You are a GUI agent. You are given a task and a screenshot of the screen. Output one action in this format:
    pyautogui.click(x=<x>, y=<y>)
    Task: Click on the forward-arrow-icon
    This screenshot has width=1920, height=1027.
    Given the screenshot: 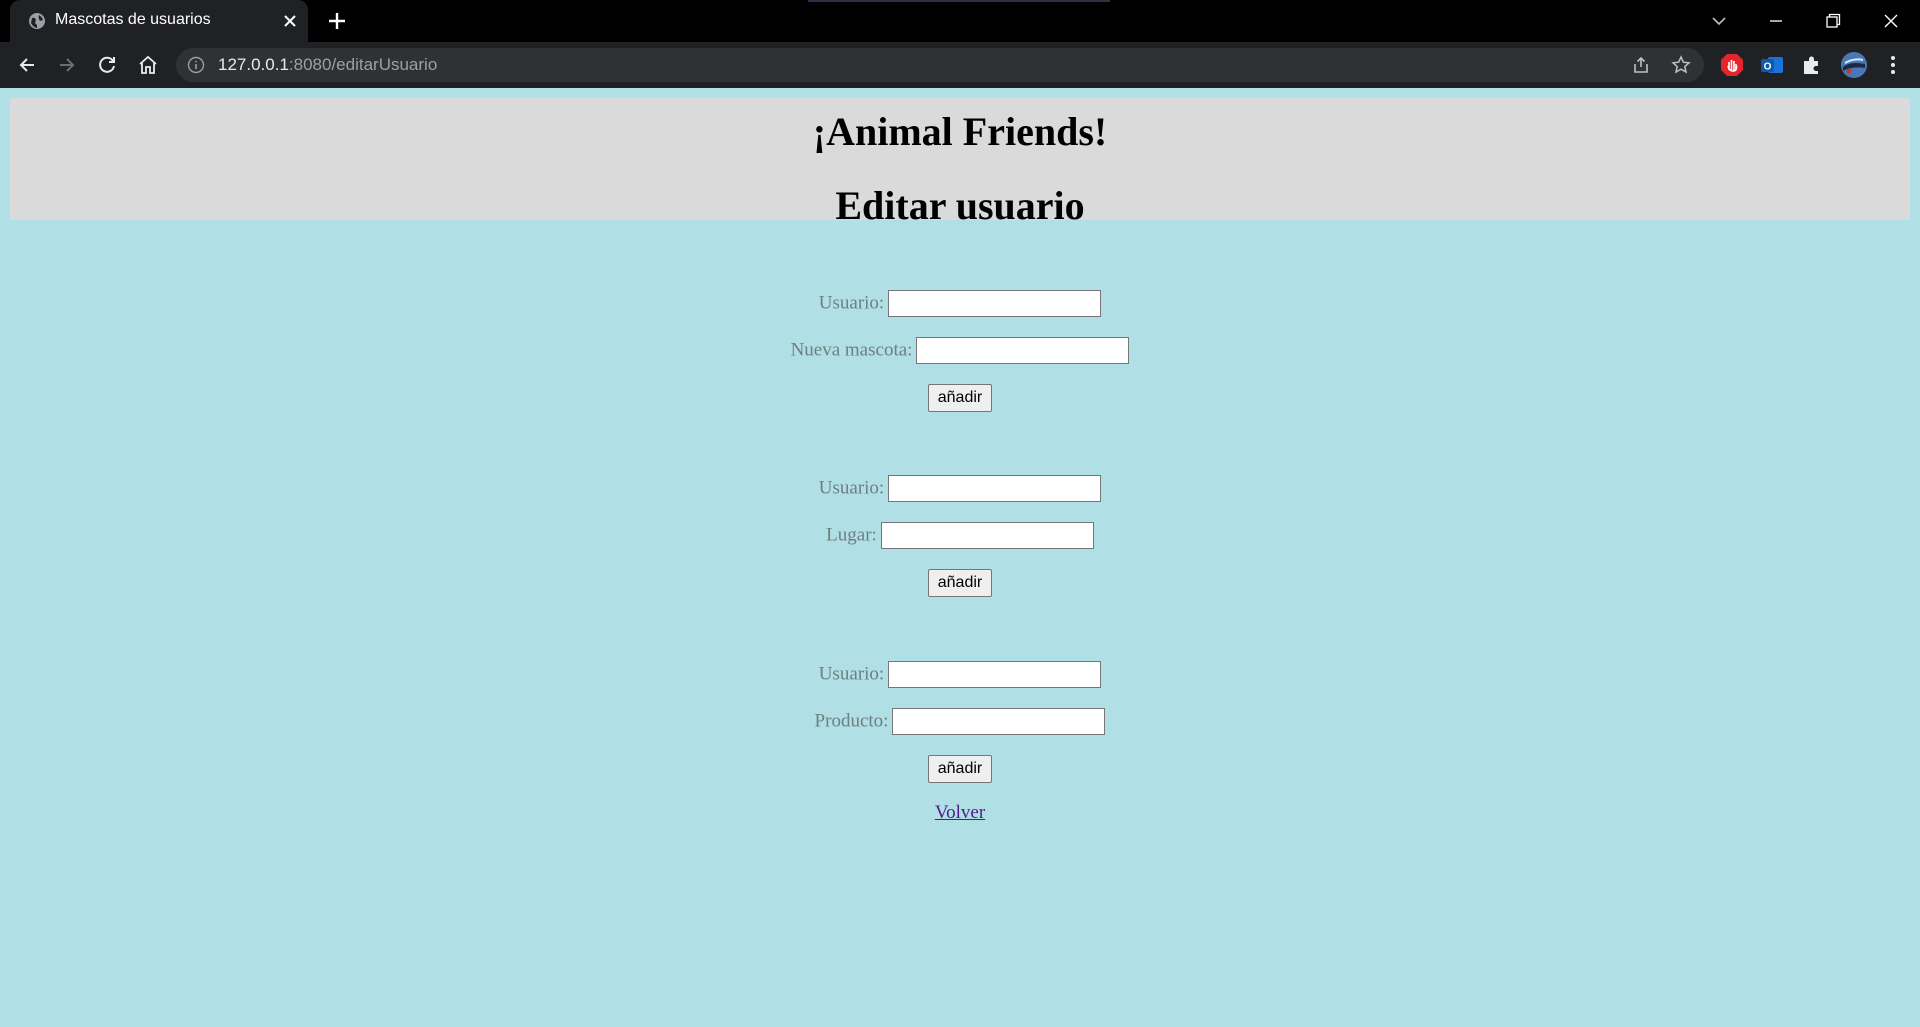 What is the action you would take?
    pyautogui.click(x=67, y=65)
    